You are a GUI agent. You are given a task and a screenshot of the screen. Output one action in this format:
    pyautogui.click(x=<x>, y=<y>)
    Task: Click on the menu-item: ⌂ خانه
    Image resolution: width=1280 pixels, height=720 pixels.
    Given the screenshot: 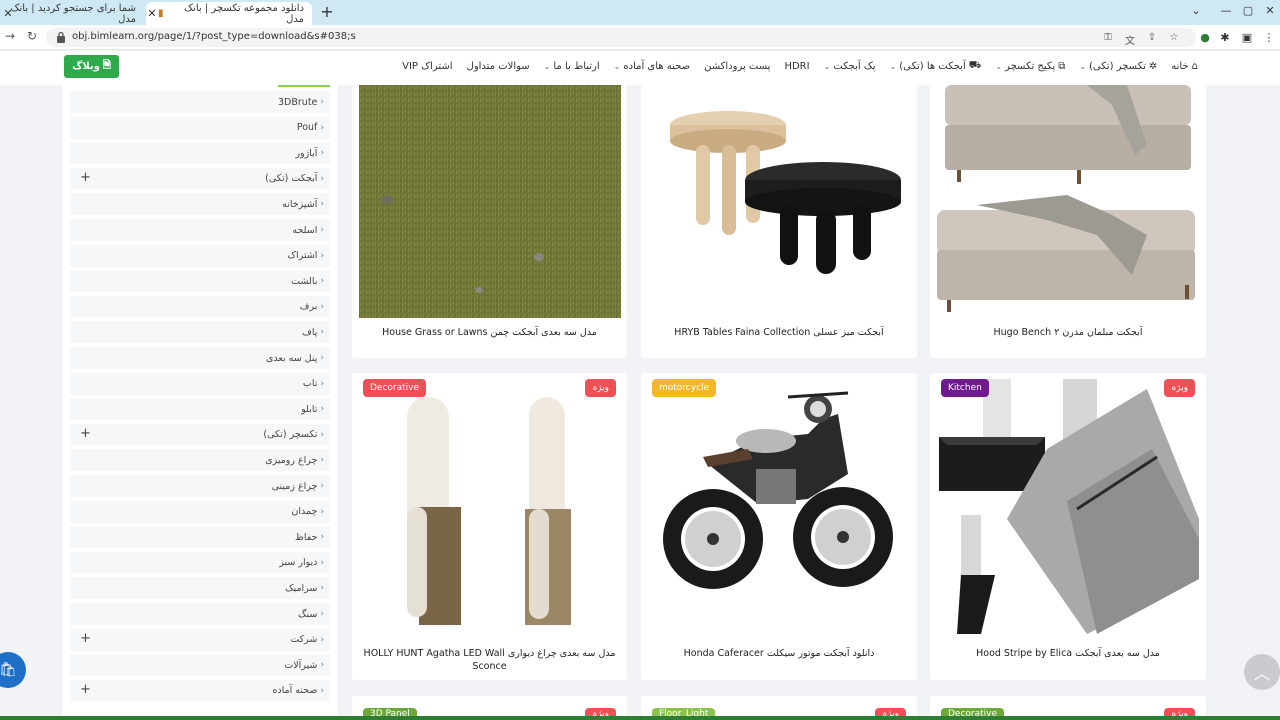 What is the action you would take?
    pyautogui.click(x=1184, y=66)
    